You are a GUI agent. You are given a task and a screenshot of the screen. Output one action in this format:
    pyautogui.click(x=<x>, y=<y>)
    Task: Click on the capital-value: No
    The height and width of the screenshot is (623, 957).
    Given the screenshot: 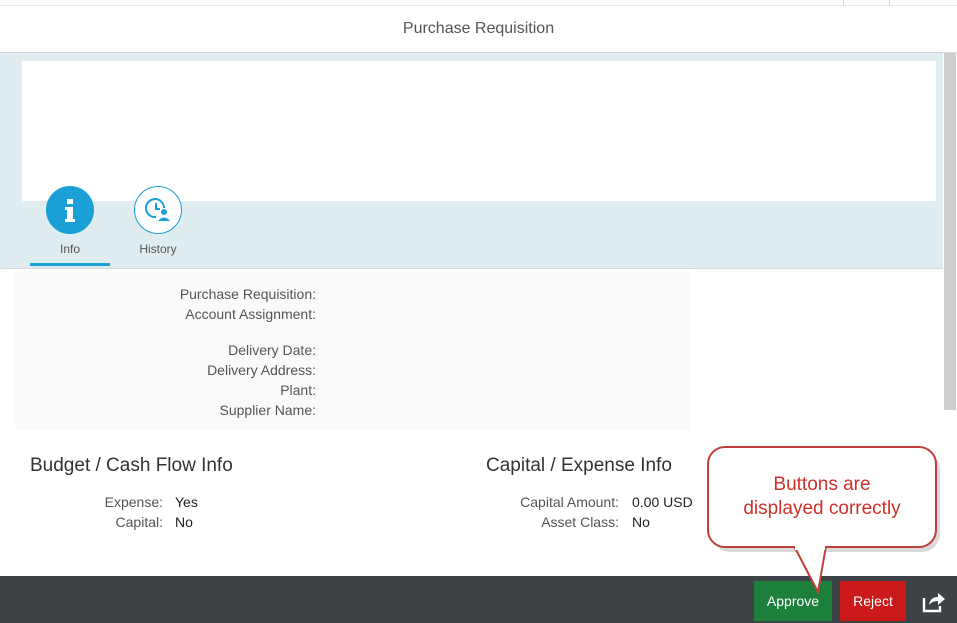 What is the action you would take?
    pyautogui.click(x=184, y=522)
    